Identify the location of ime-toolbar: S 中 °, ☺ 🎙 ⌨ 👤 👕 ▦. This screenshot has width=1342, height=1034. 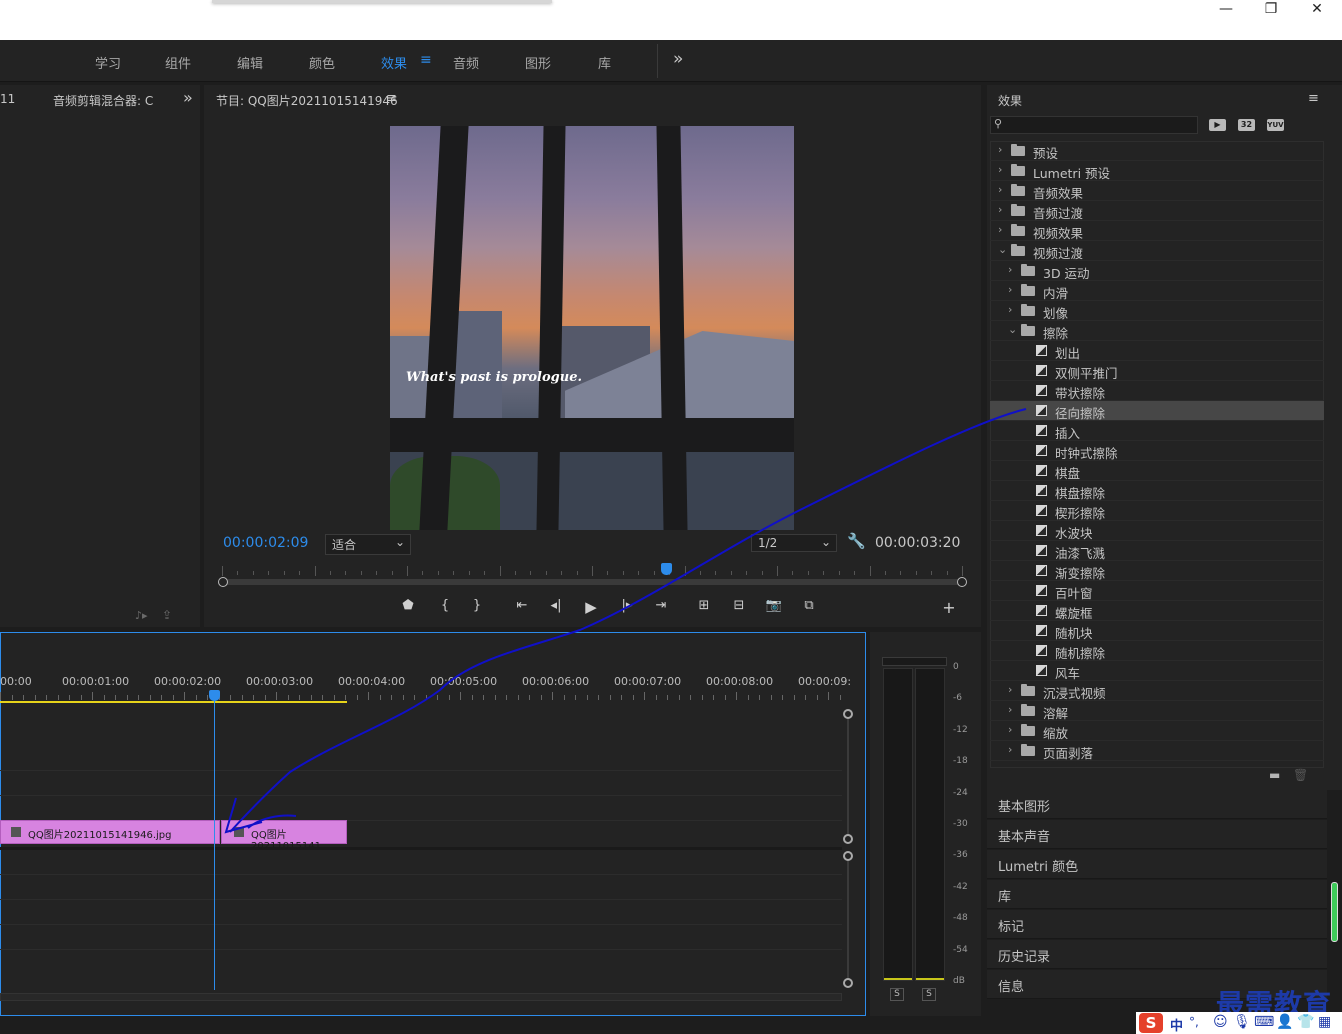
(1239, 1023).